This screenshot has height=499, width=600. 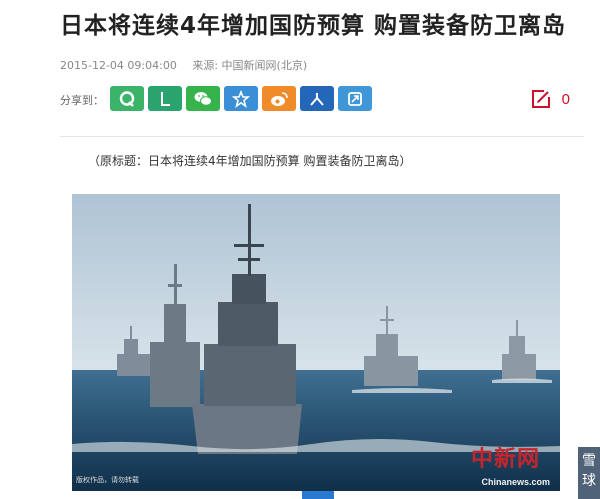 What do you see at coordinates (515, 482) in the screenshot?
I see `chinanews-watermark-en: Chinanews.com` at bounding box center [515, 482].